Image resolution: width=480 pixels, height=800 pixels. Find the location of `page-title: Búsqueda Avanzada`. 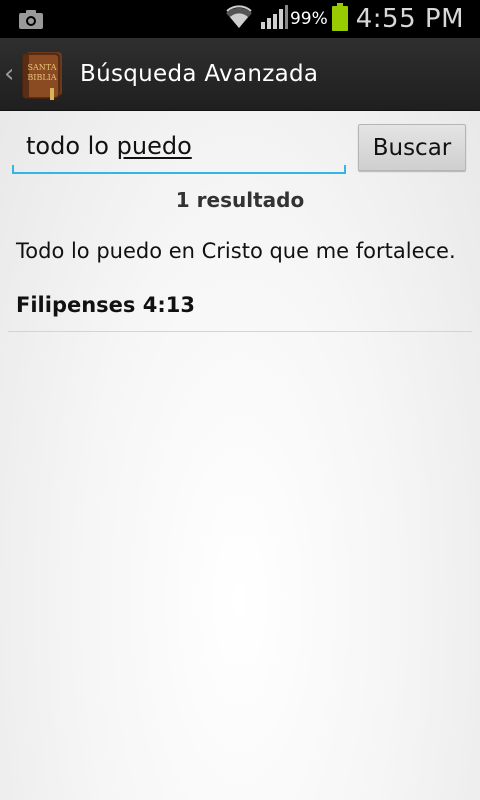

page-title: Búsqueda Avanzada is located at coordinates (199, 74).